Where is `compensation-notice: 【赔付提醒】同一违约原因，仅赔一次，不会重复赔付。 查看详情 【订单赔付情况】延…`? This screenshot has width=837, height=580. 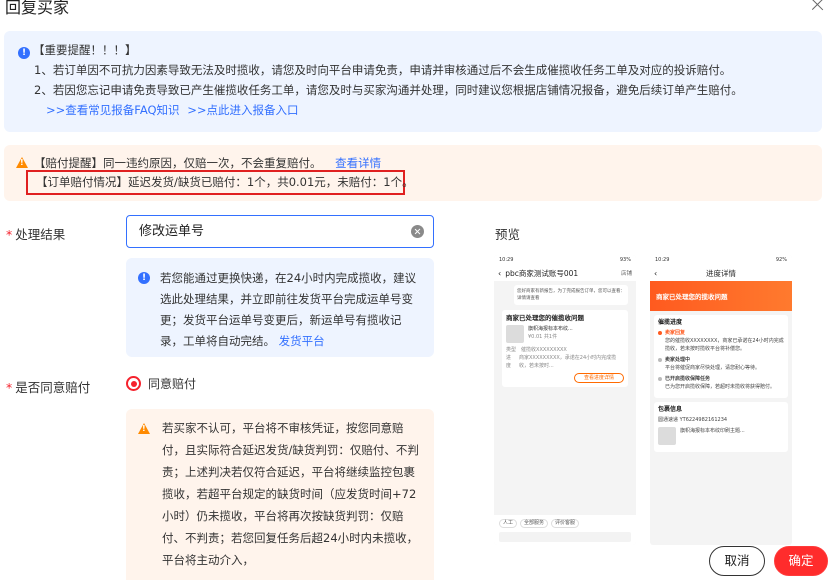 compensation-notice: 【赔付提醒】同一违约原因，仅赔一次，不会重复赔付。 查看详情 【订单赔付情况】延… is located at coordinates (413, 173).